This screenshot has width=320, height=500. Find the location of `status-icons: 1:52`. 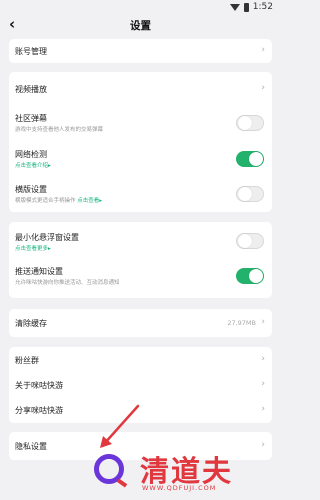

status-icons: 1:52 is located at coordinates (251, 7).